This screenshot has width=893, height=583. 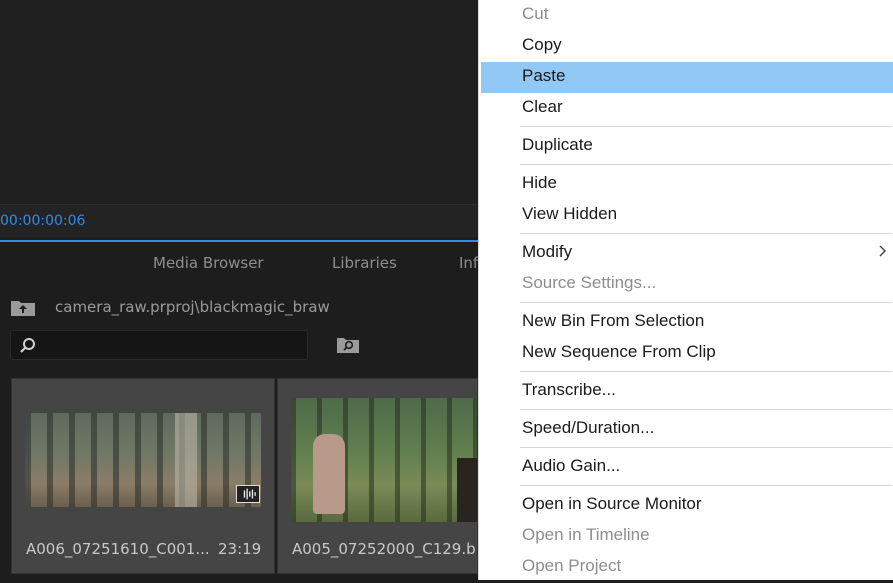 What do you see at coordinates (557, 144) in the screenshot?
I see `menu-item-label: Duplicate` at bounding box center [557, 144].